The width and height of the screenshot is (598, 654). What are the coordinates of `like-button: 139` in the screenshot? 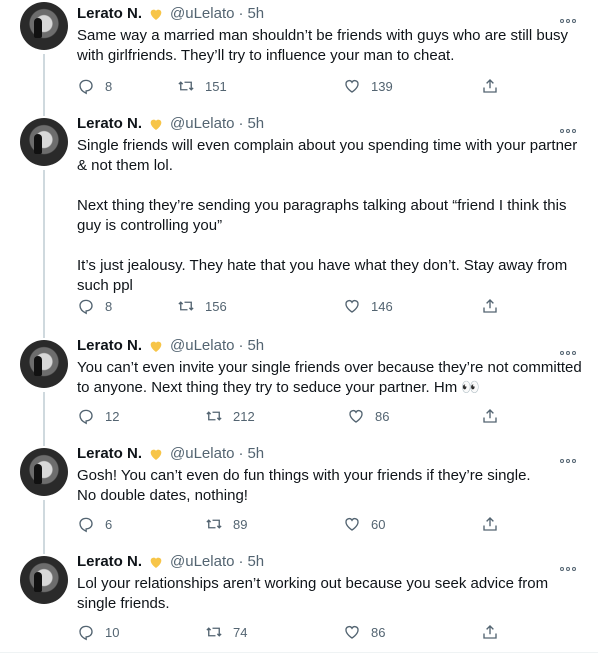 It's located at (368, 86).